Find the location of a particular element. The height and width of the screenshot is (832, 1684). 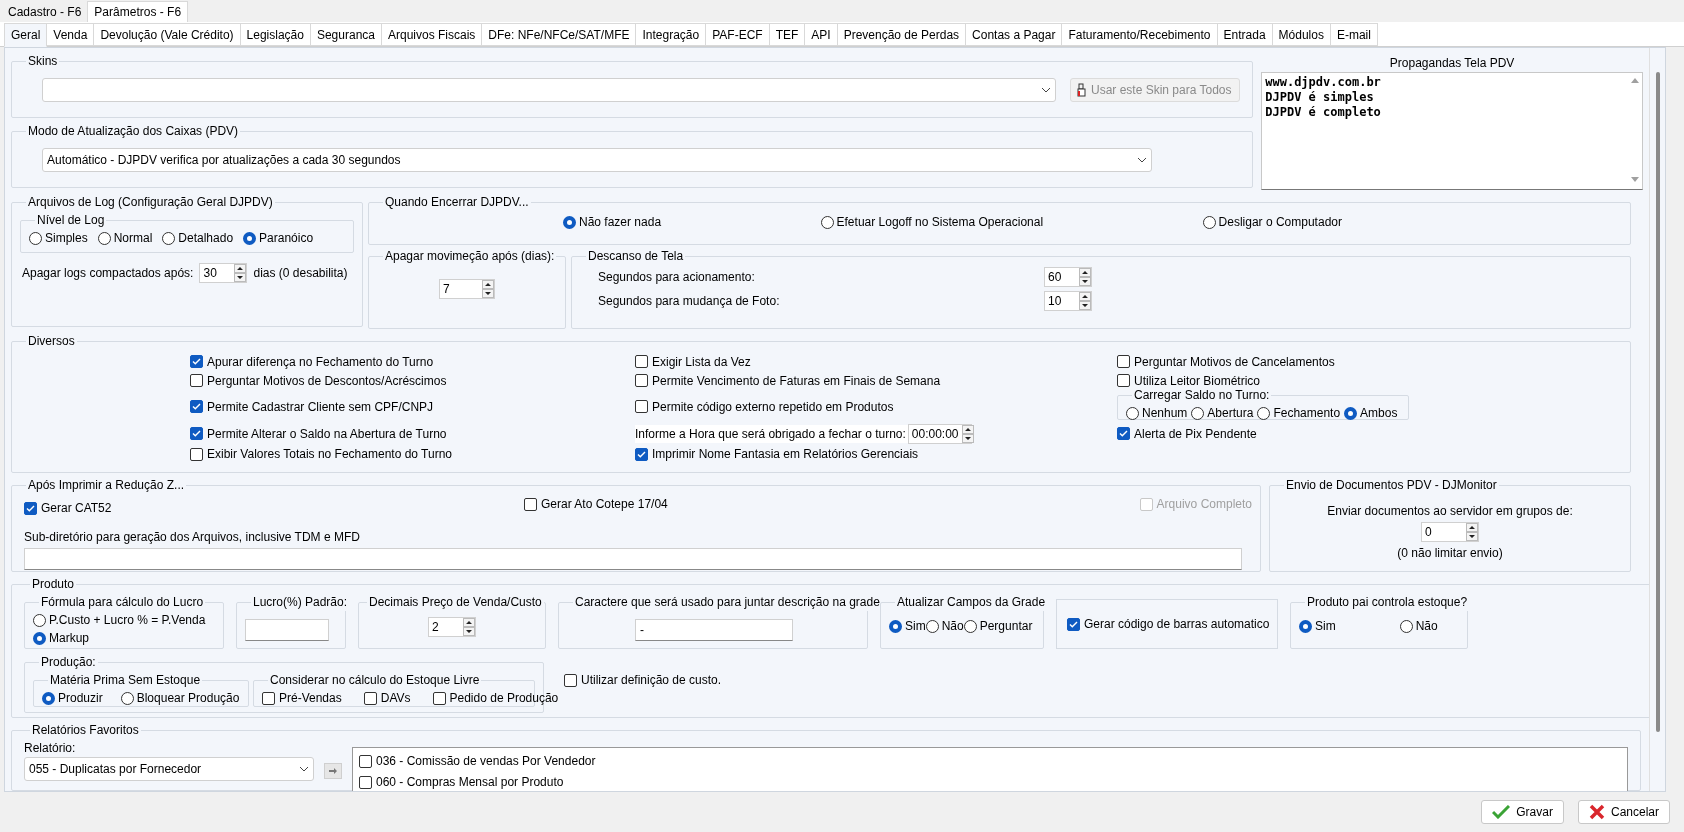

save-button: Gravar is located at coordinates (1522, 812).